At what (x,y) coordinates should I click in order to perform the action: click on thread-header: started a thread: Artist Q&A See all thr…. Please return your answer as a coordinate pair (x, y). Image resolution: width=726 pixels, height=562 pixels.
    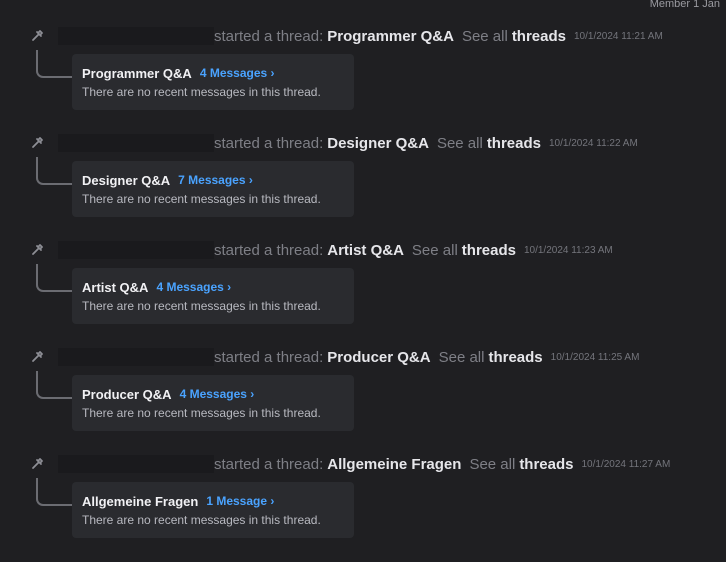
    Looking at the image, I should click on (335, 250).